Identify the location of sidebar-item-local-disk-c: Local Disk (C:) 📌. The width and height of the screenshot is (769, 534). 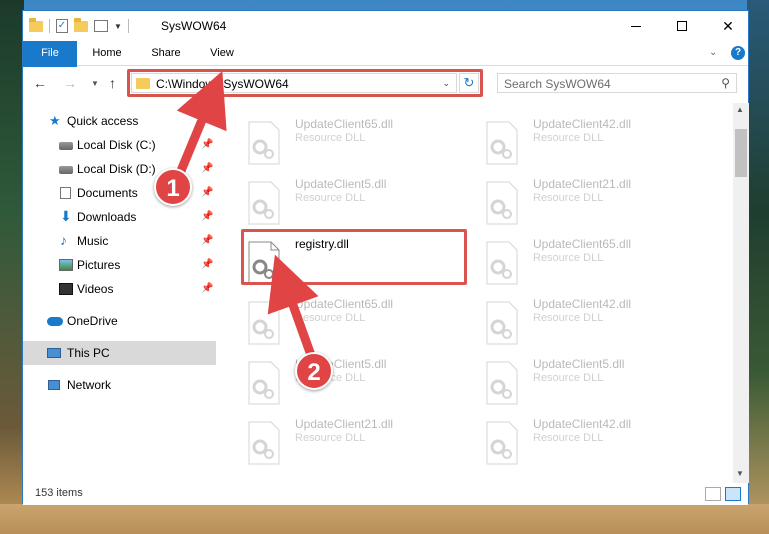
(119, 145).